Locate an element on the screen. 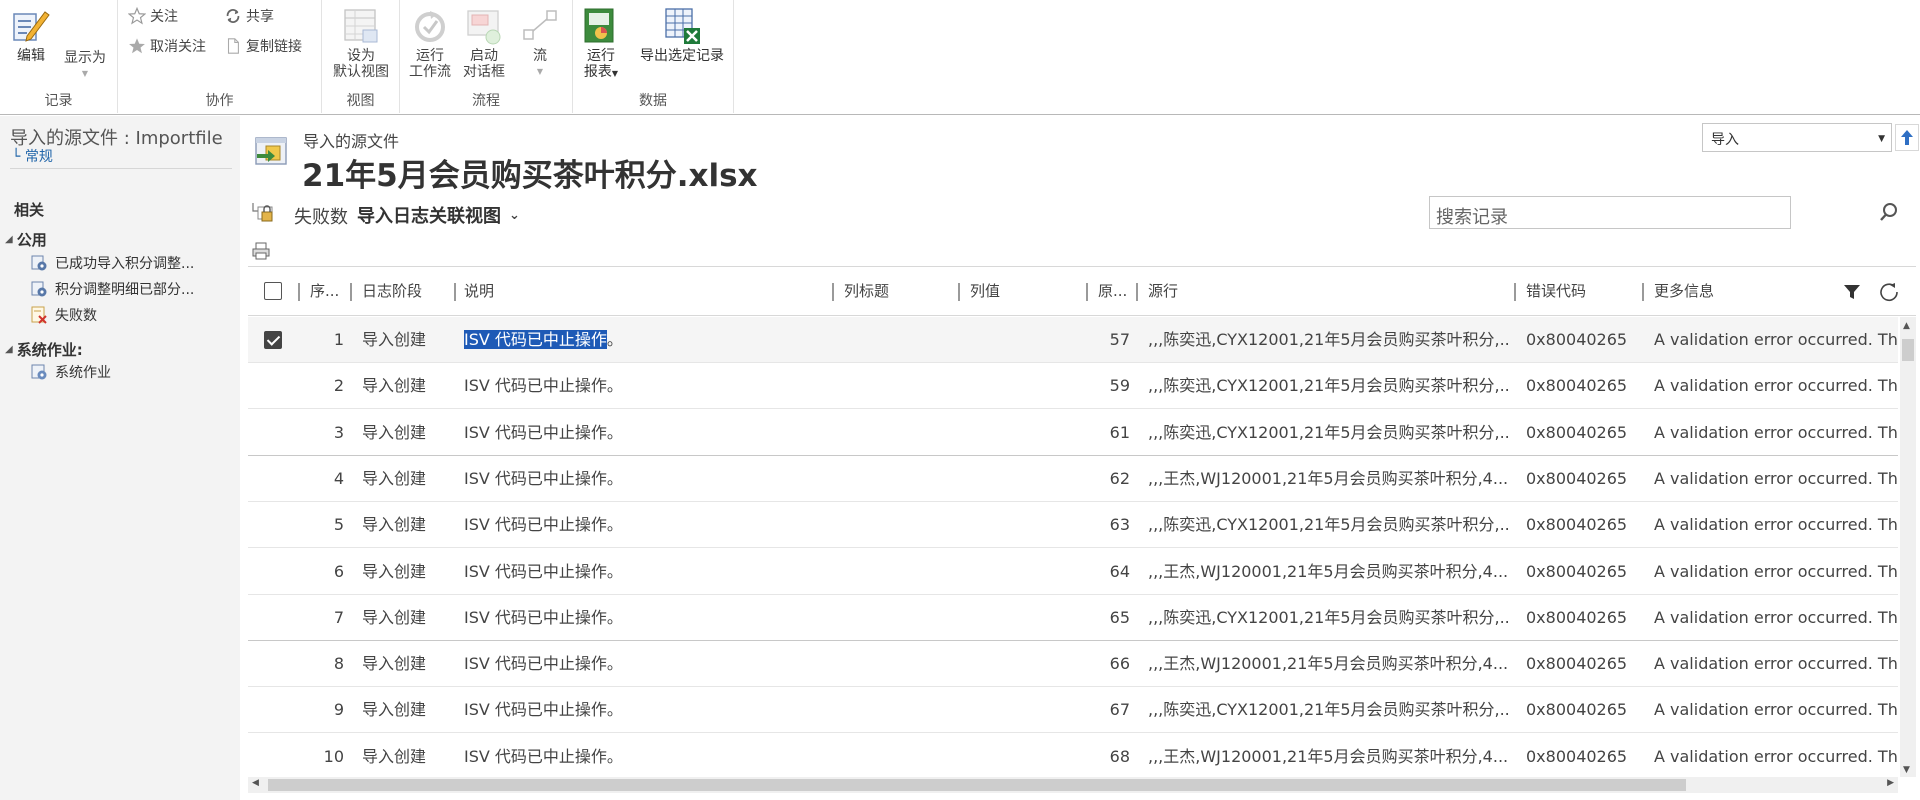  refresh-icon is located at coordinates (1889, 292).